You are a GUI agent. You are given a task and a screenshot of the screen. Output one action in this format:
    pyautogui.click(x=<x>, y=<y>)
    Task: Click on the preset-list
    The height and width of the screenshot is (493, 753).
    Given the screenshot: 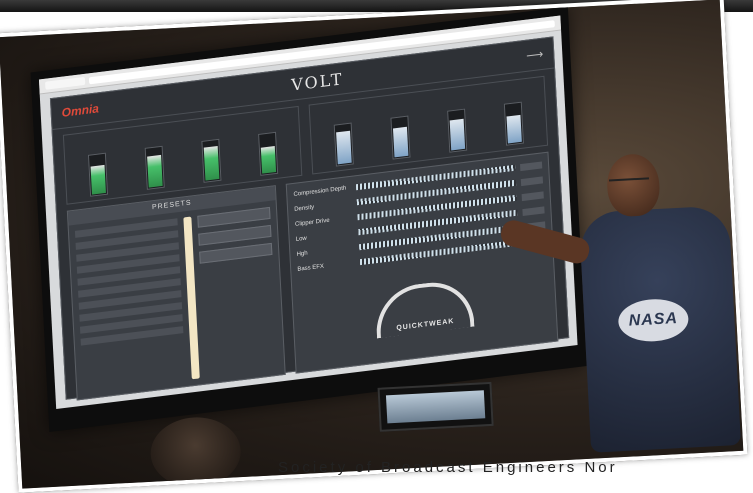 What is the action you would take?
    pyautogui.click(x=130, y=305)
    